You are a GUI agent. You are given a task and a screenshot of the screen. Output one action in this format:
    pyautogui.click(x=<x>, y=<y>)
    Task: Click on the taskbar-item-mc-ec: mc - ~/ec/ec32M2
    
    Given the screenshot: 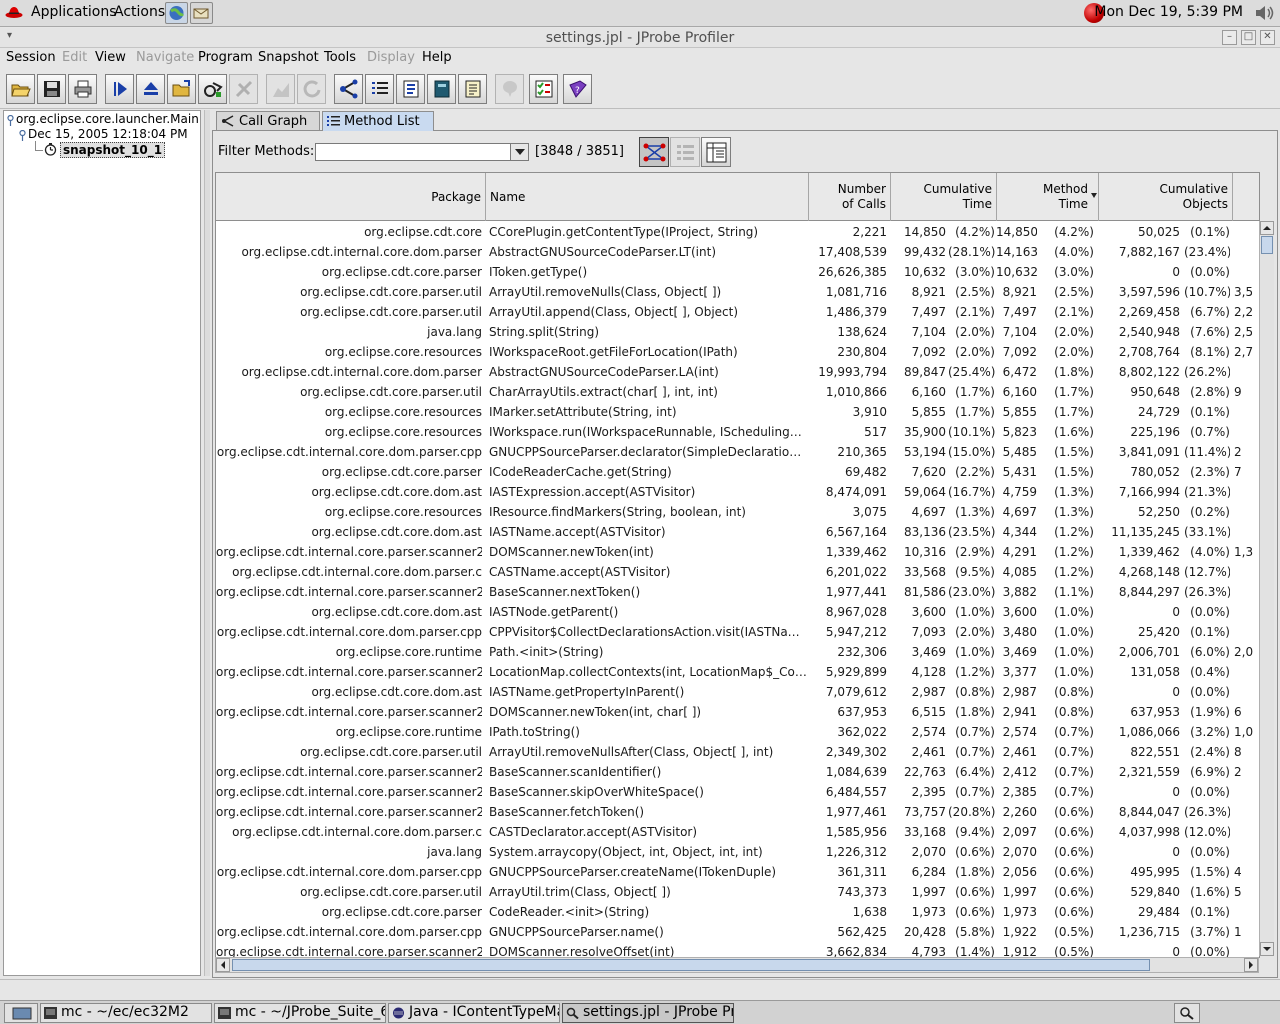 What is the action you would take?
    pyautogui.click(x=126, y=1013)
    